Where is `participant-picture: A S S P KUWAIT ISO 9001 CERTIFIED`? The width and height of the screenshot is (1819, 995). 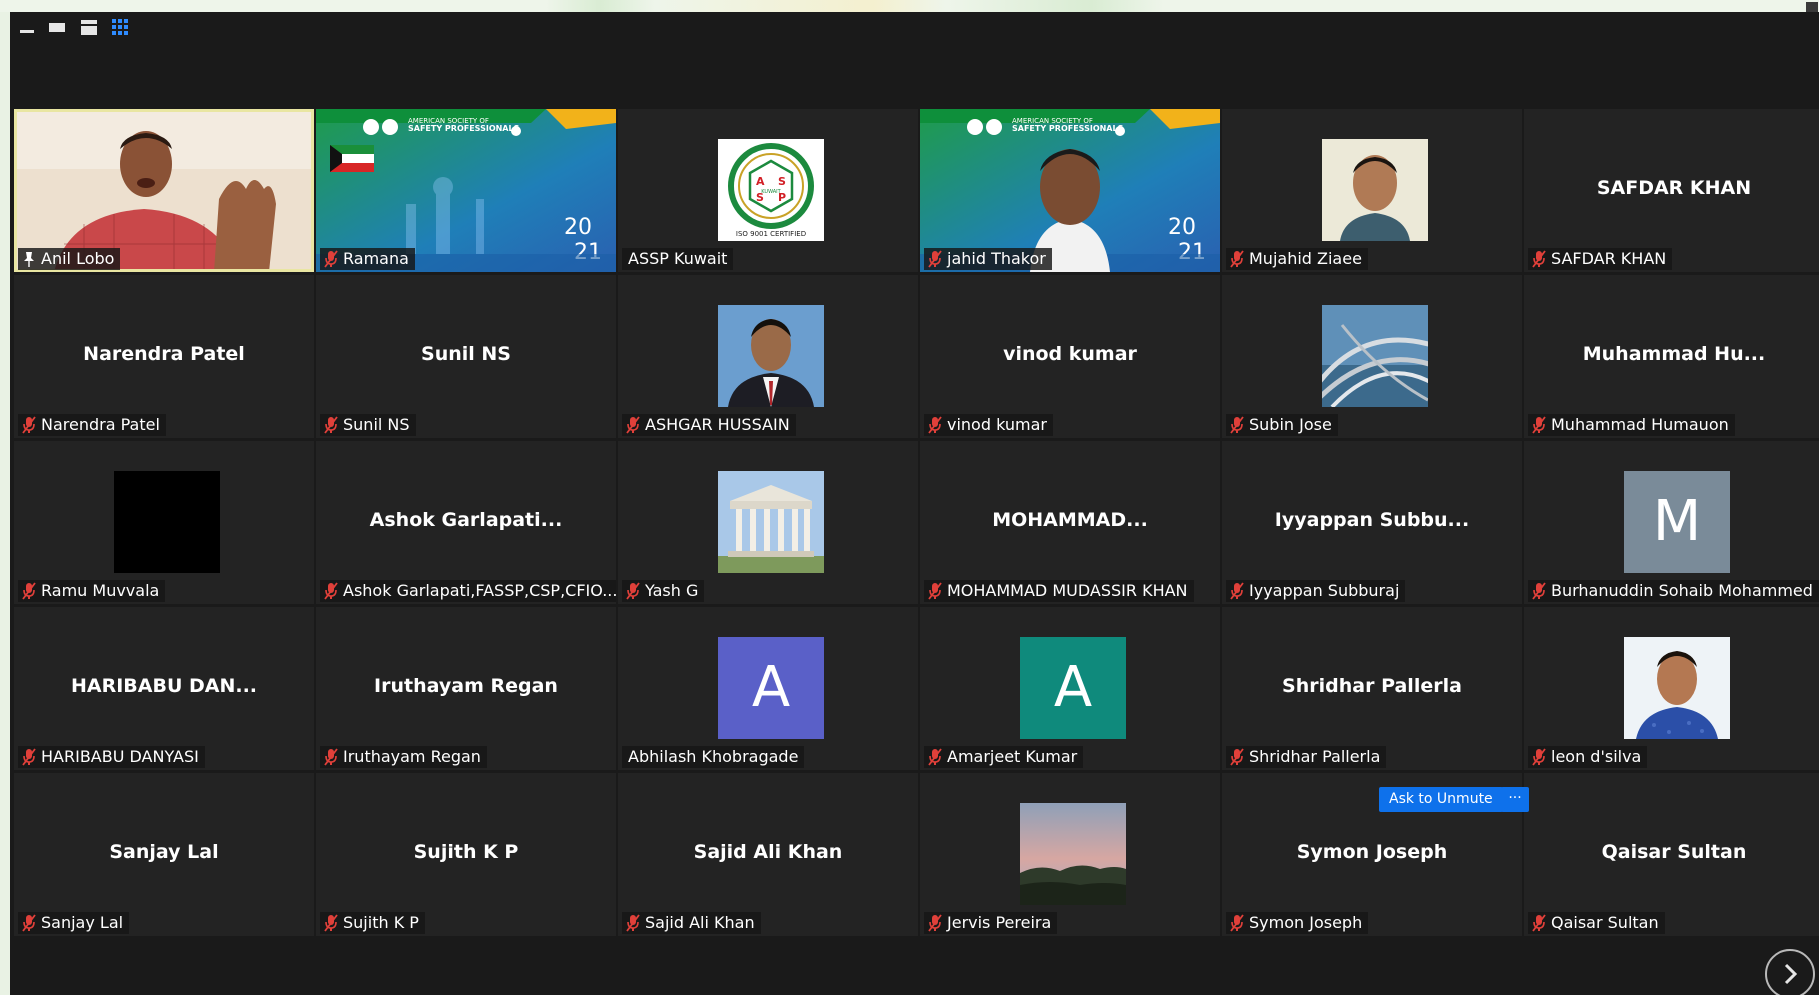
participant-picture: A S S P KUWAIT ISO 9001 CERTIFIED is located at coordinates (771, 190).